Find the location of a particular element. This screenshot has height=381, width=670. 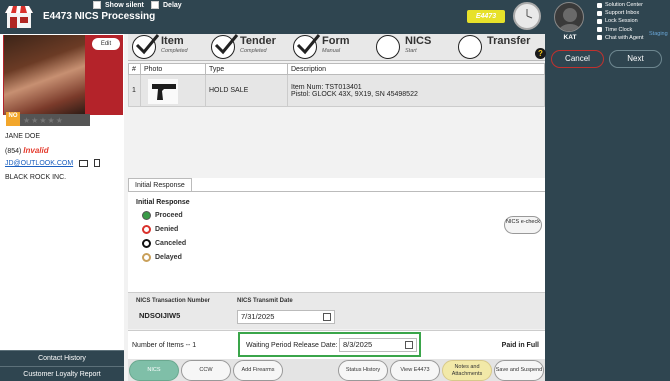

row-num: 1 is located at coordinates (134, 90).